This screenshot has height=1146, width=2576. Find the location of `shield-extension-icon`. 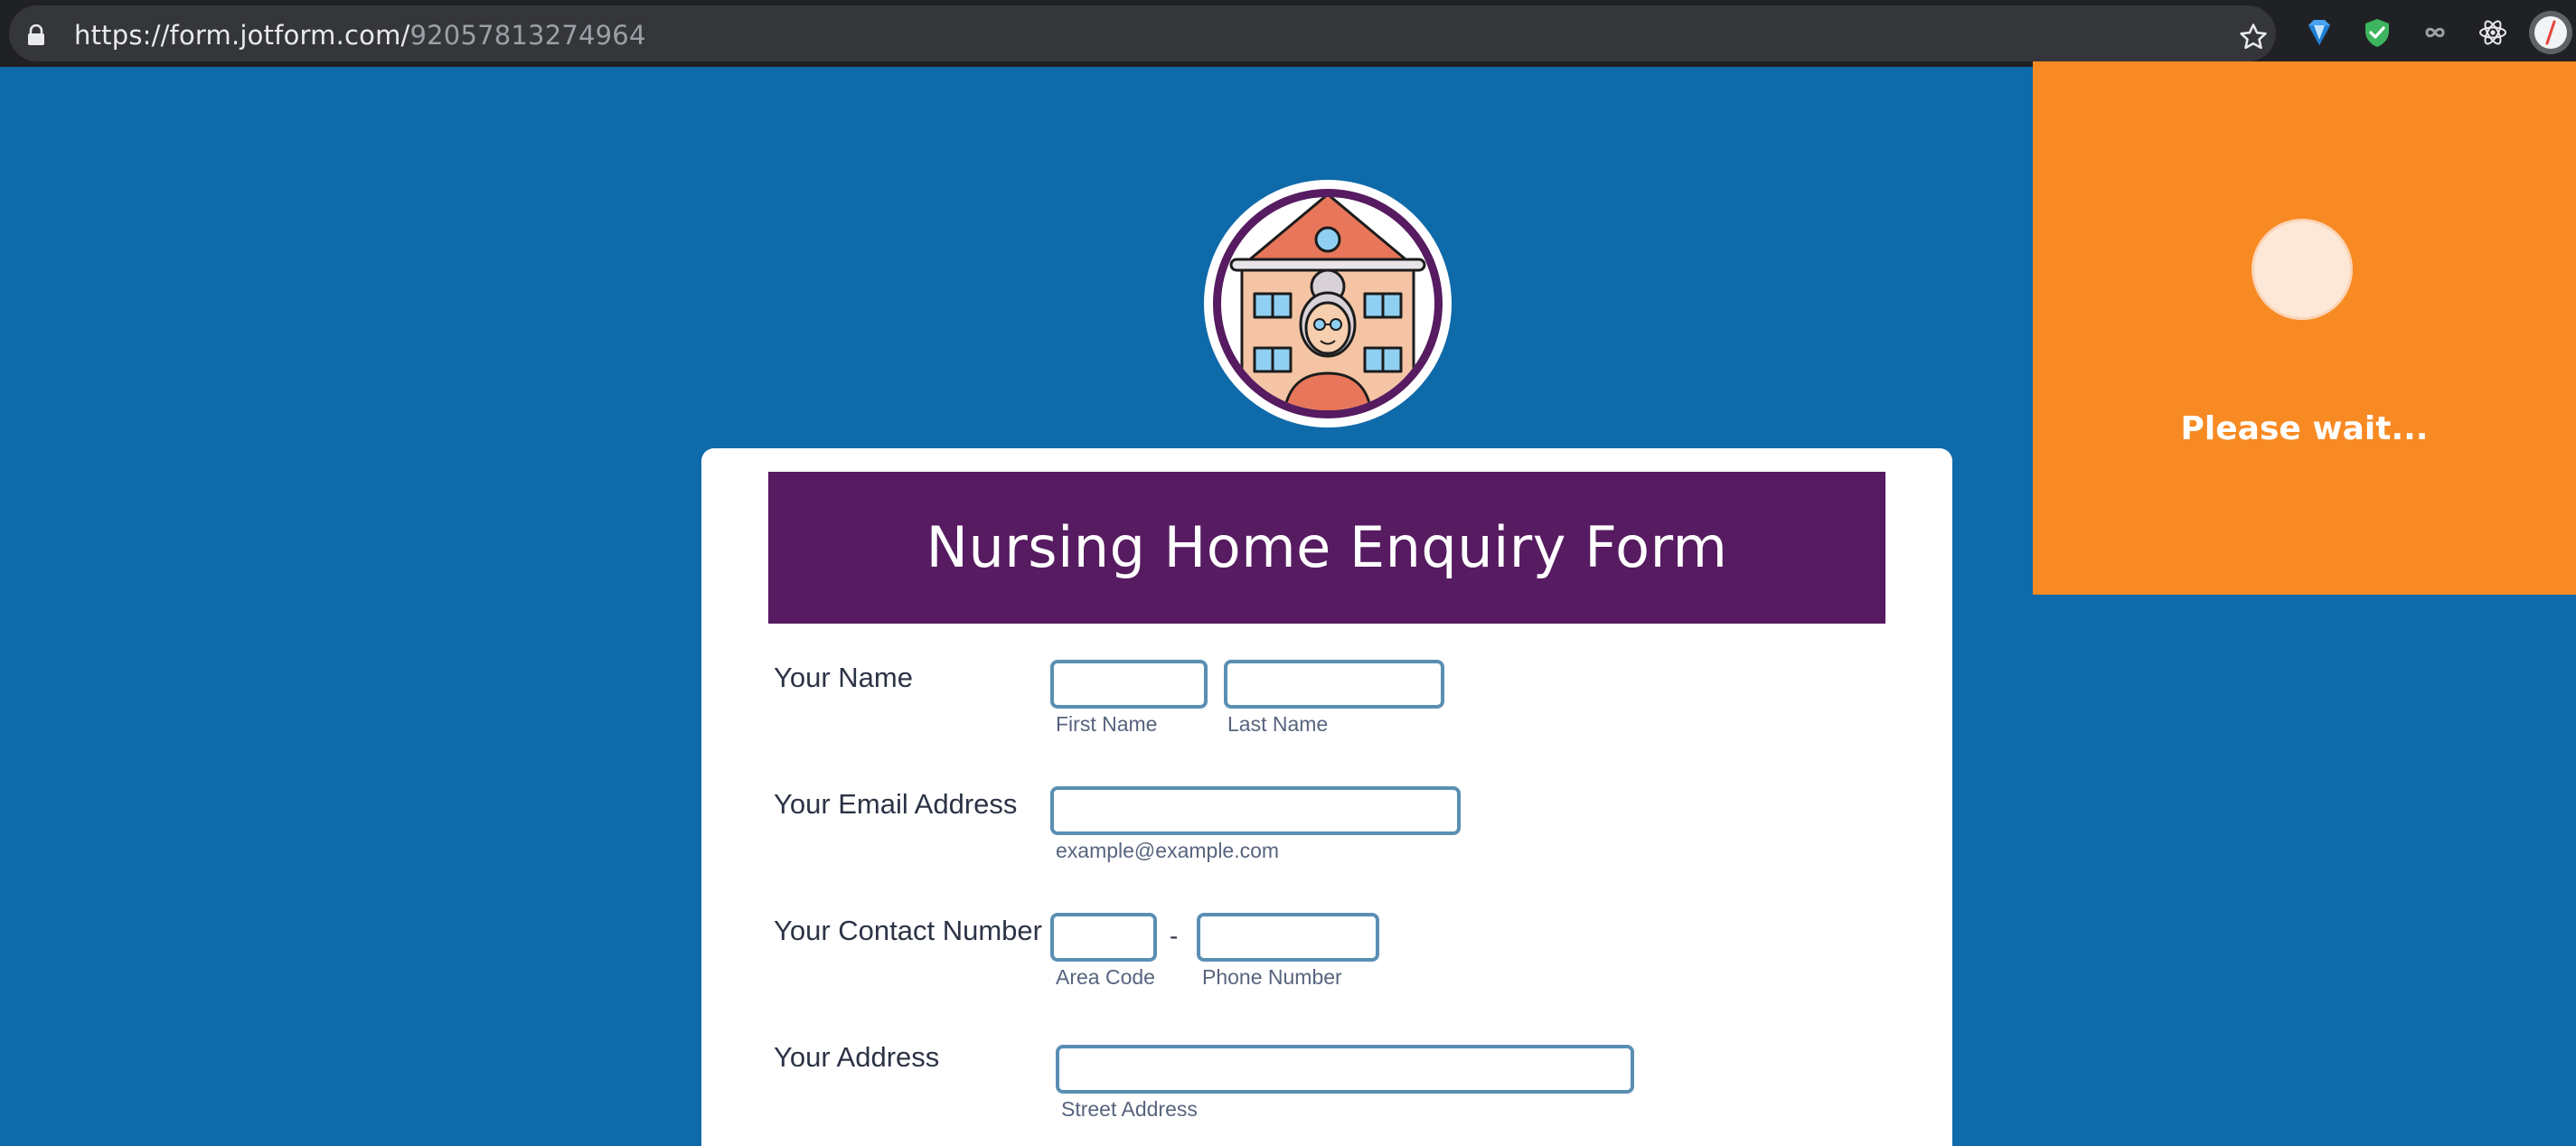

shield-extension-icon is located at coordinates (2377, 32).